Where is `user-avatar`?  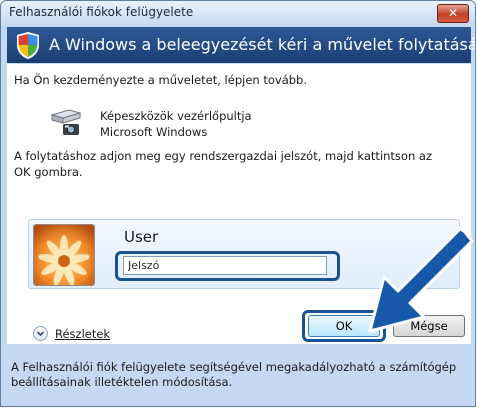 user-avatar is located at coordinates (64, 255).